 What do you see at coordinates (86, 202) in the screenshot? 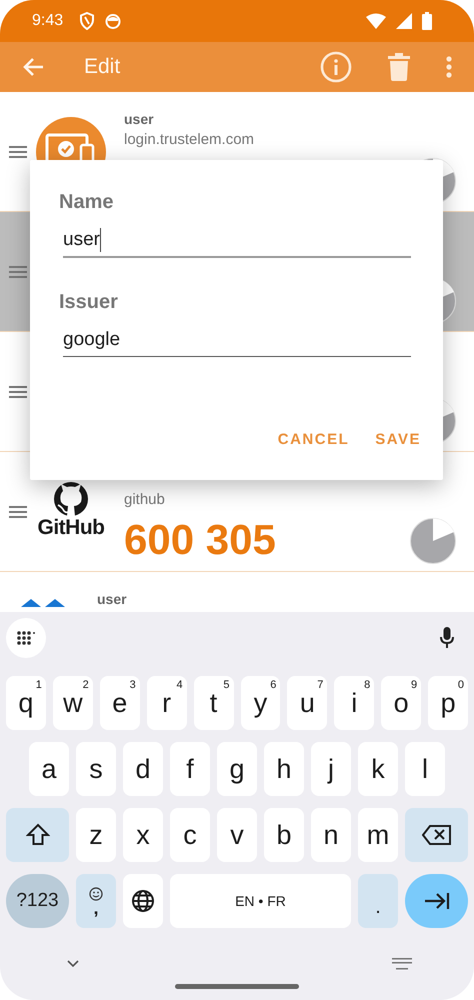
I see `field-label: Name` at bounding box center [86, 202].